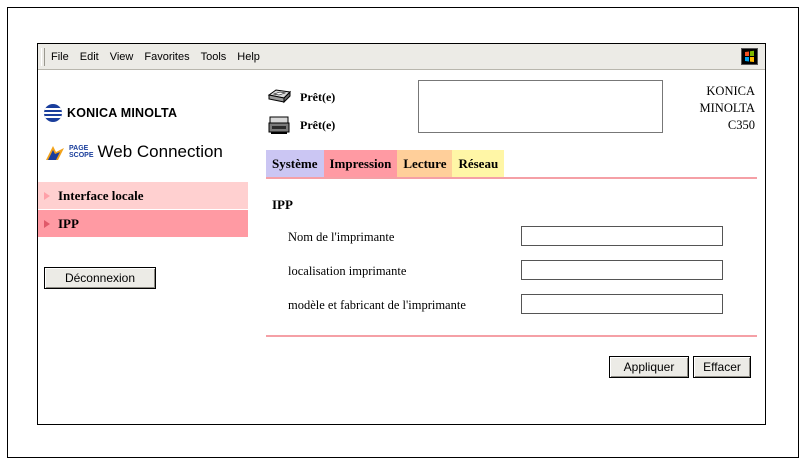  What do you see at coordinates (248, 57) in the screenshot?
I see `menu-help: Help` at bounding box center [248, 57].